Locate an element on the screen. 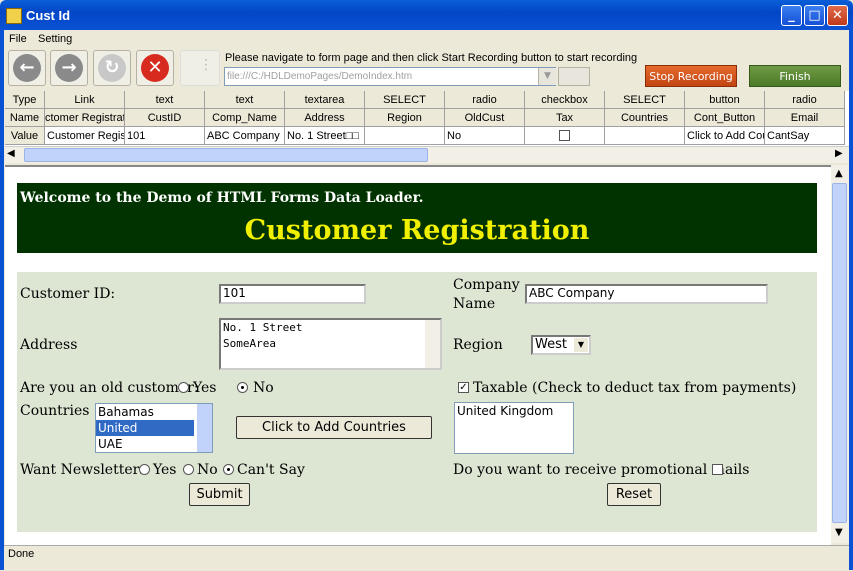 The width and height of the screenshot is (853, 571). listbox-scrollbar is located at coordinates (204, 428).